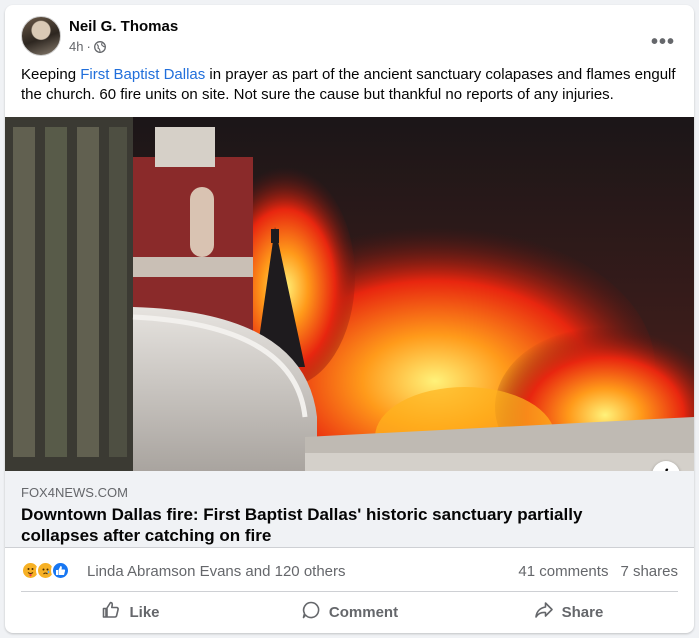  I want to click on avatar, so click(41, 36).